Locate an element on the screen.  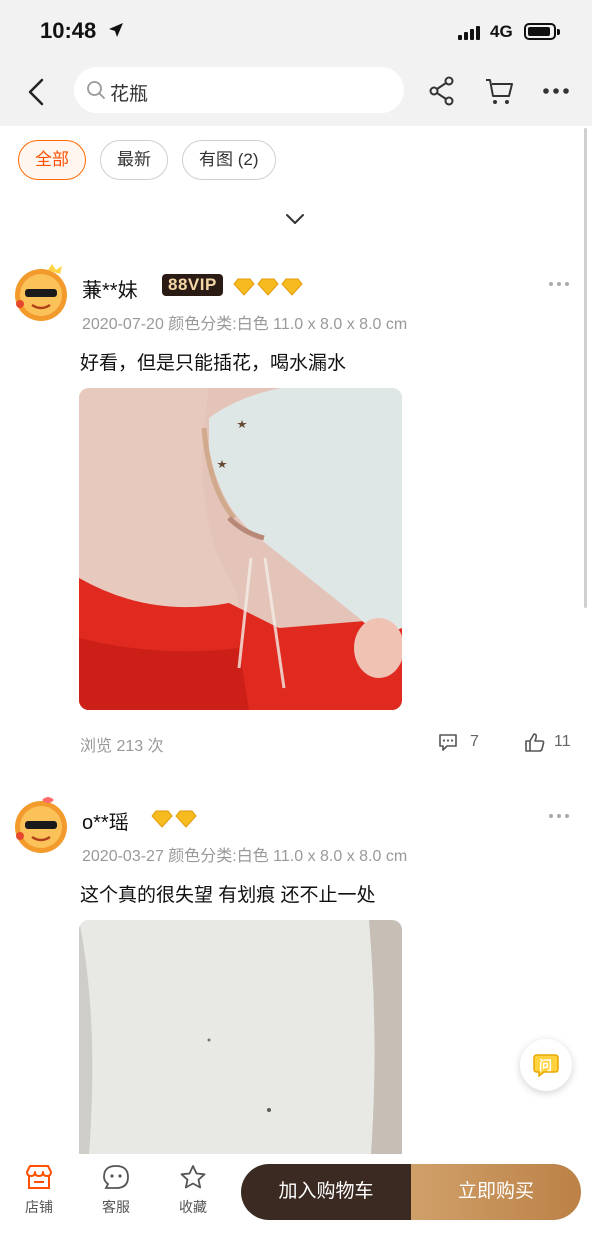
ask-label: 问 is located at coordinates (546, 1065).